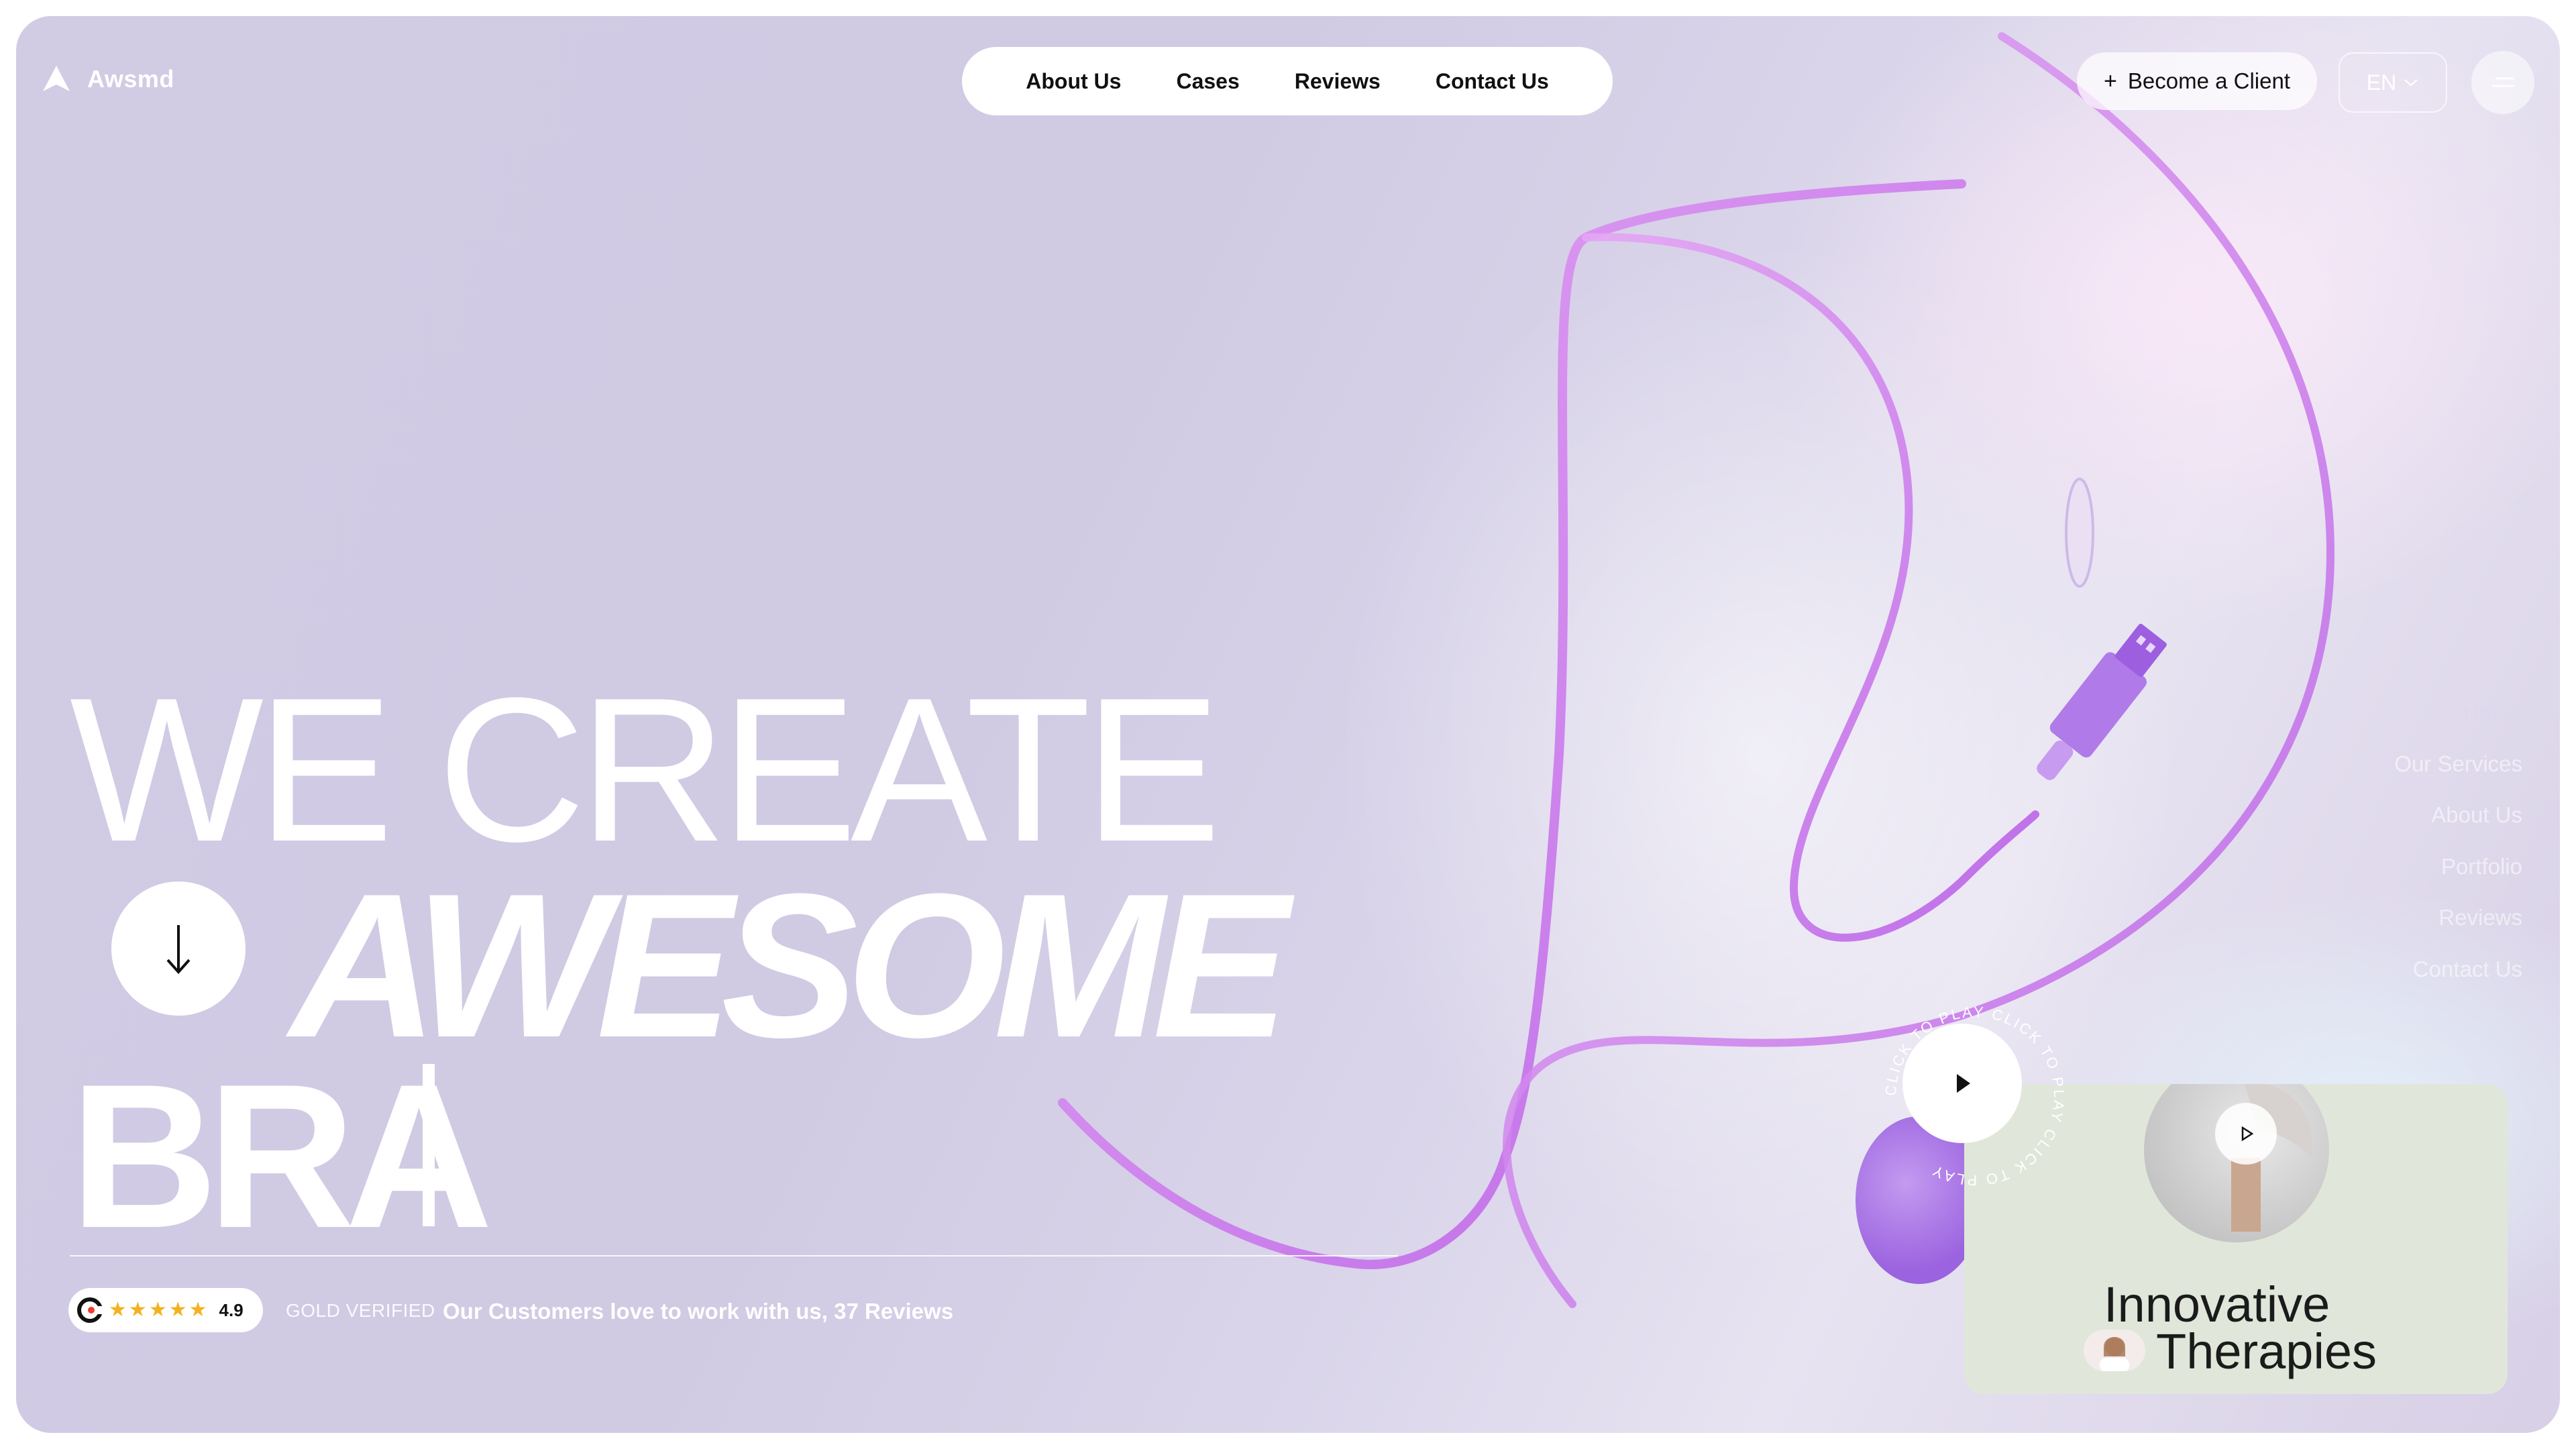  I want to click on menu-button, so click(2502, 82).